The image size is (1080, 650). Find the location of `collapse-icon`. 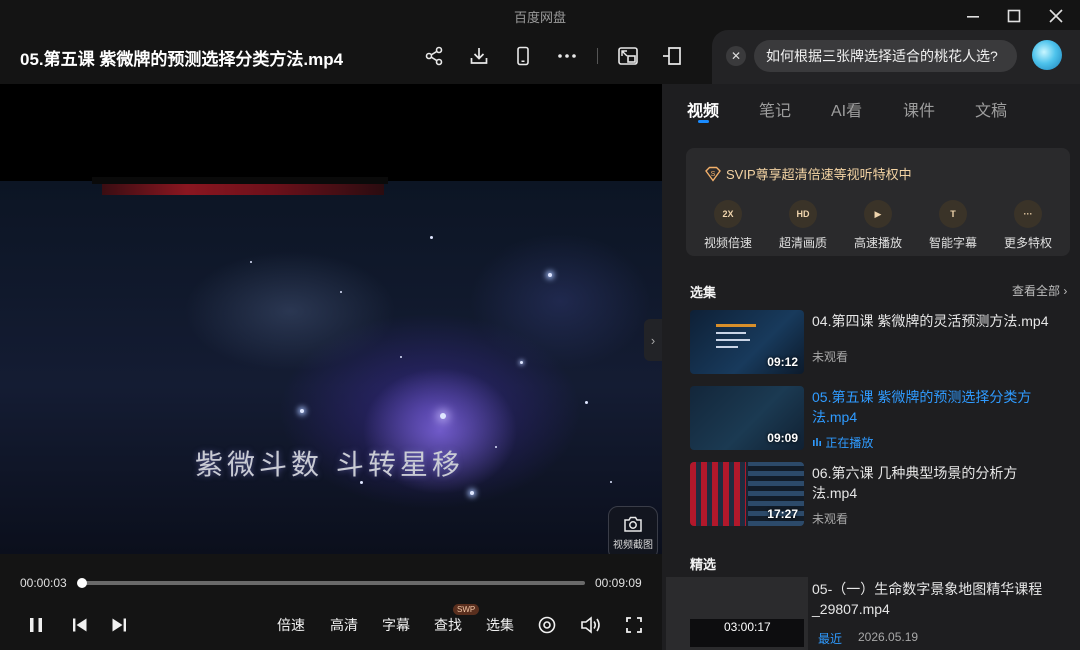

collapse-icon is located at coordinates (672, 56).